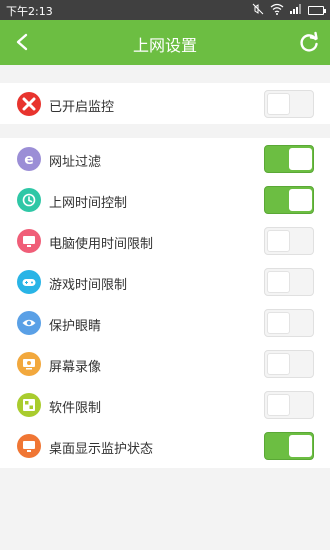  Describe the element at coordinates (101, 244) in the screenshot. I see `pc-usage-time-limit-label: 电脑使用时间限制` at that location.